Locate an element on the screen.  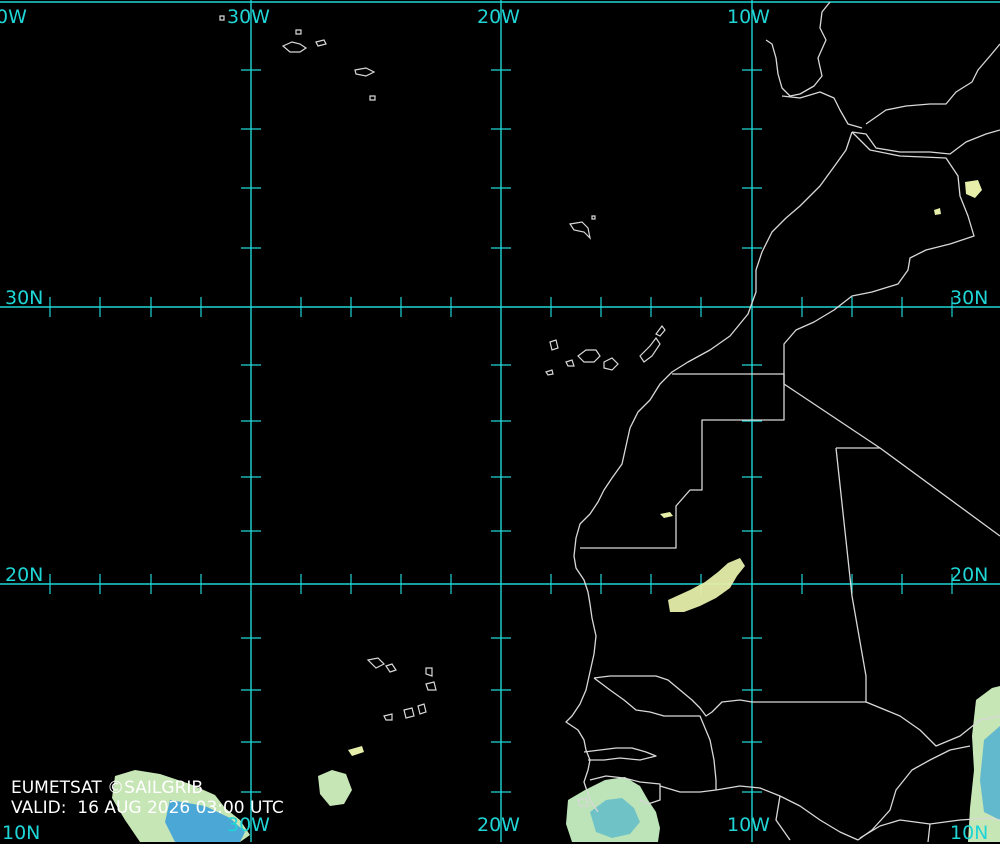
longitude-label-30w-top: 30W is located at coordinates (248, 17).